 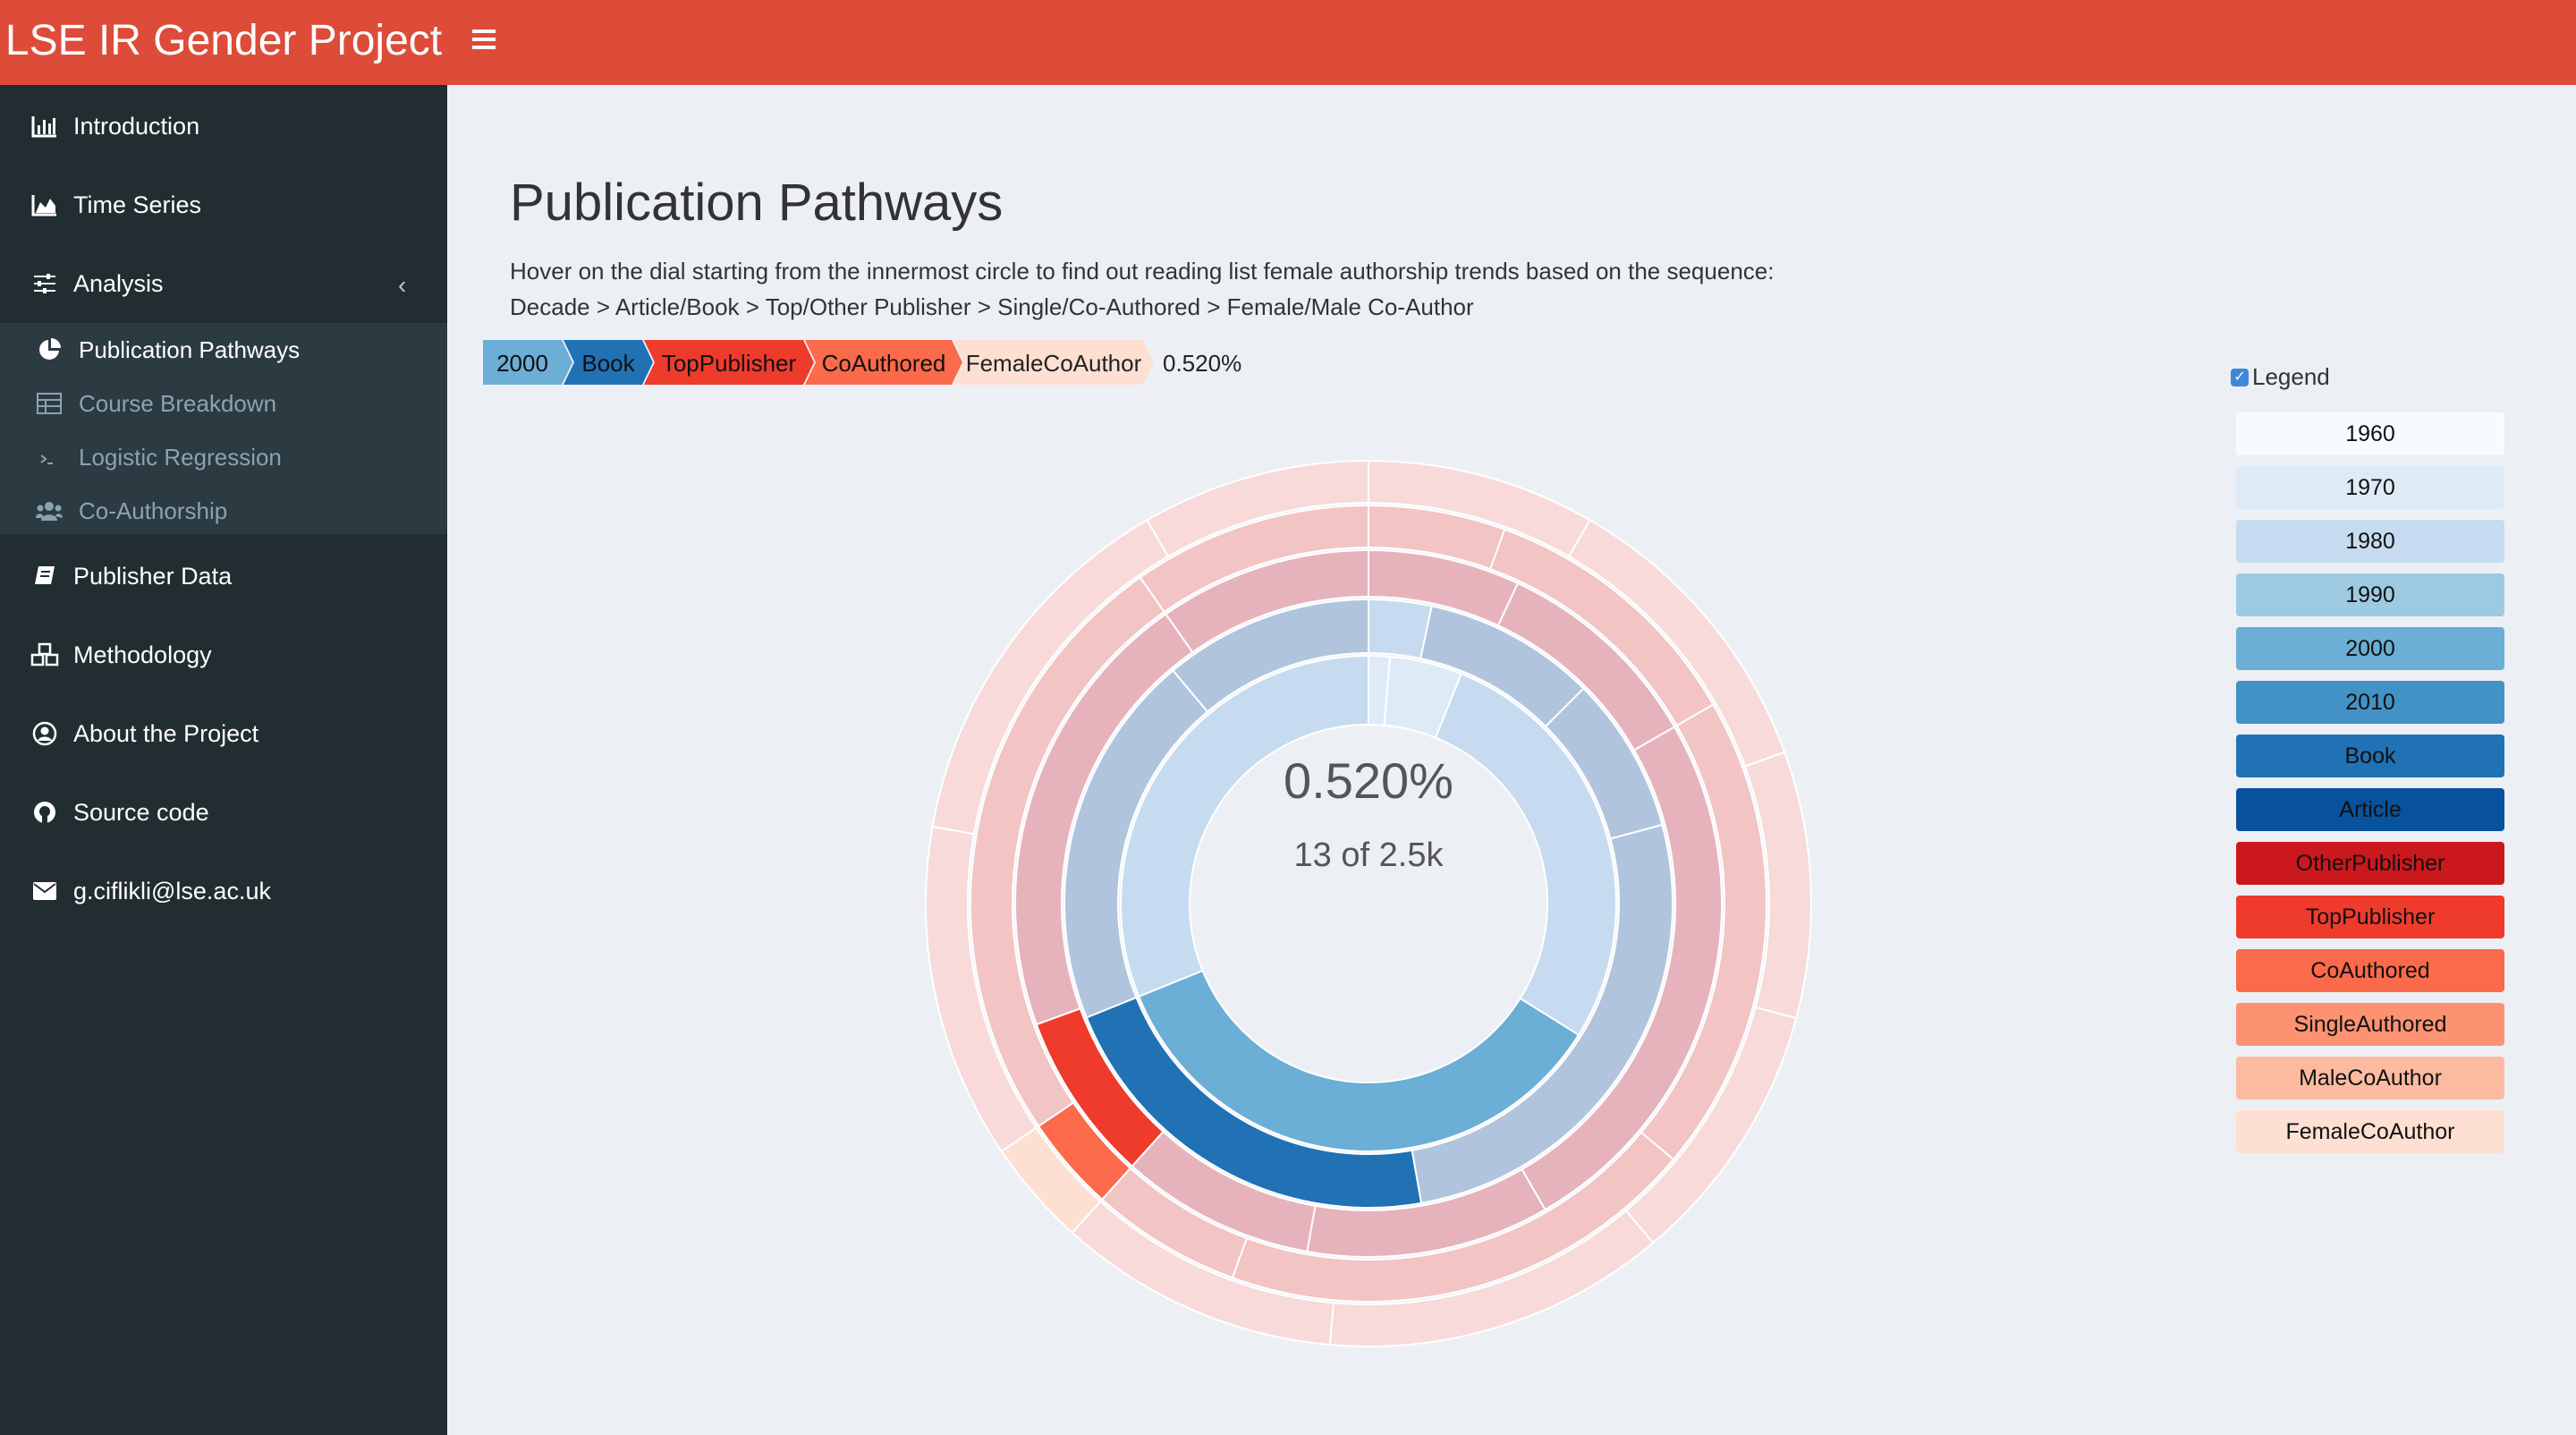 I want to click on sidebar-item-label: Methodology, so click(x=142, y=654).